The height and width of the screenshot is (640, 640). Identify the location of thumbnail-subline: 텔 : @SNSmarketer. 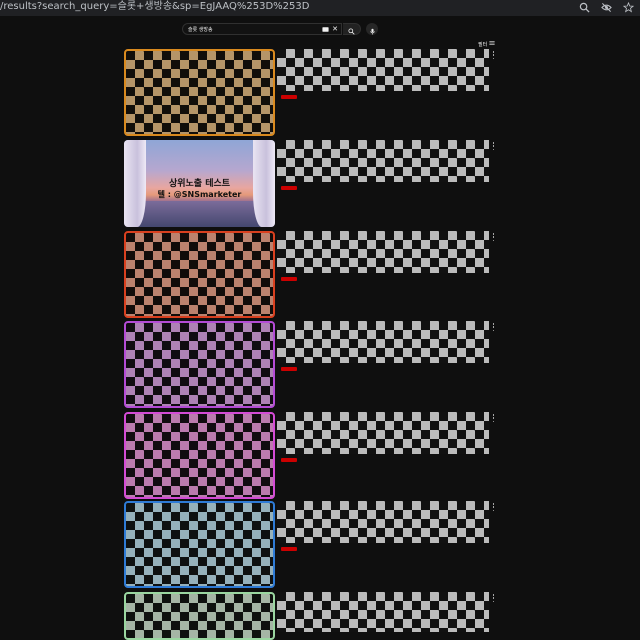
(199, 194).